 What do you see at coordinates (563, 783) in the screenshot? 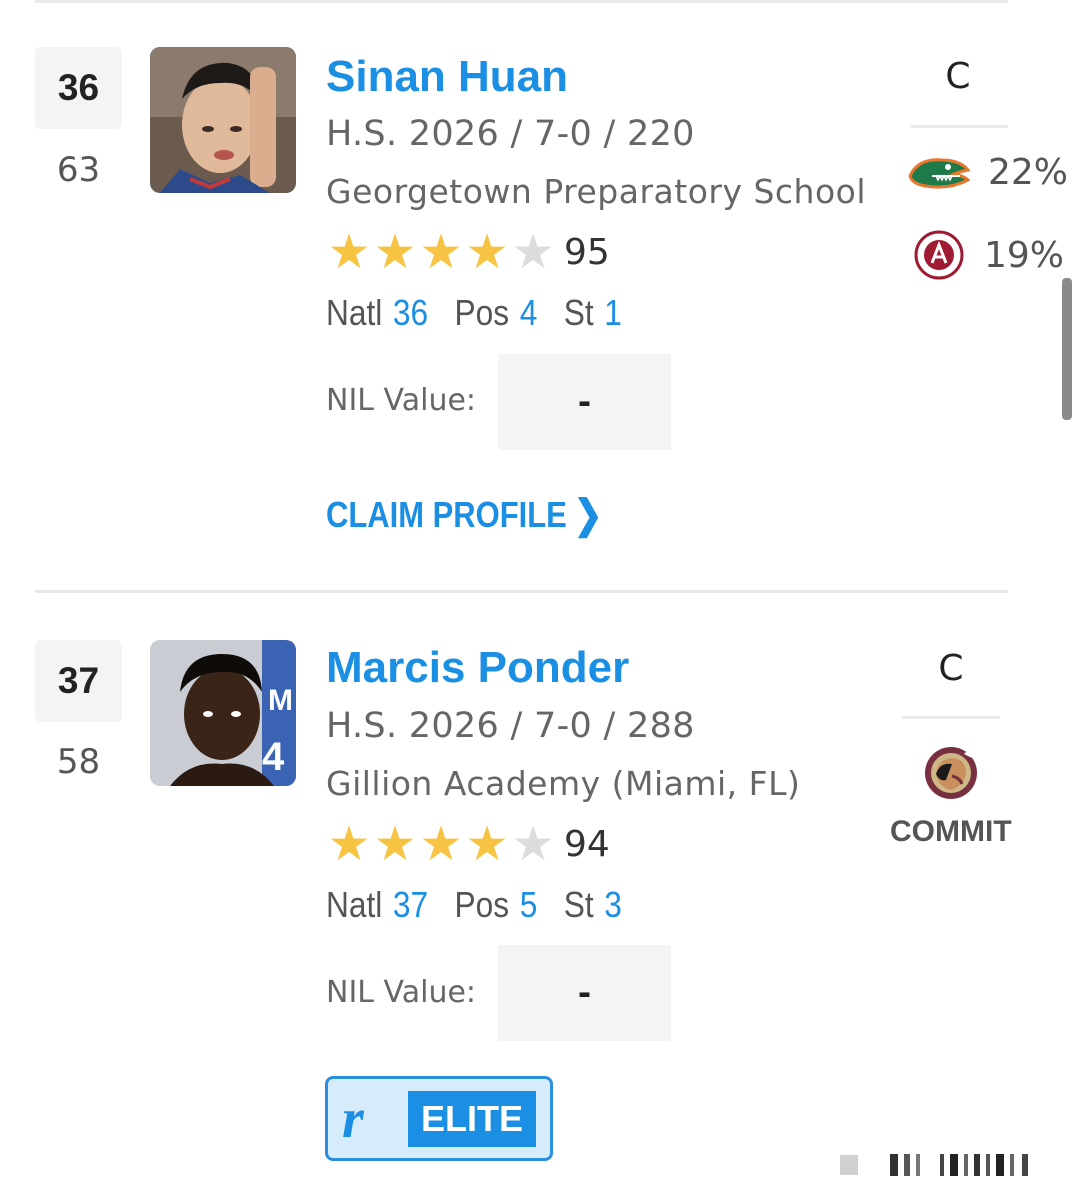
I see `player-school: Gillion Academy (Miami, FL)` at bounding box center [563, 783].